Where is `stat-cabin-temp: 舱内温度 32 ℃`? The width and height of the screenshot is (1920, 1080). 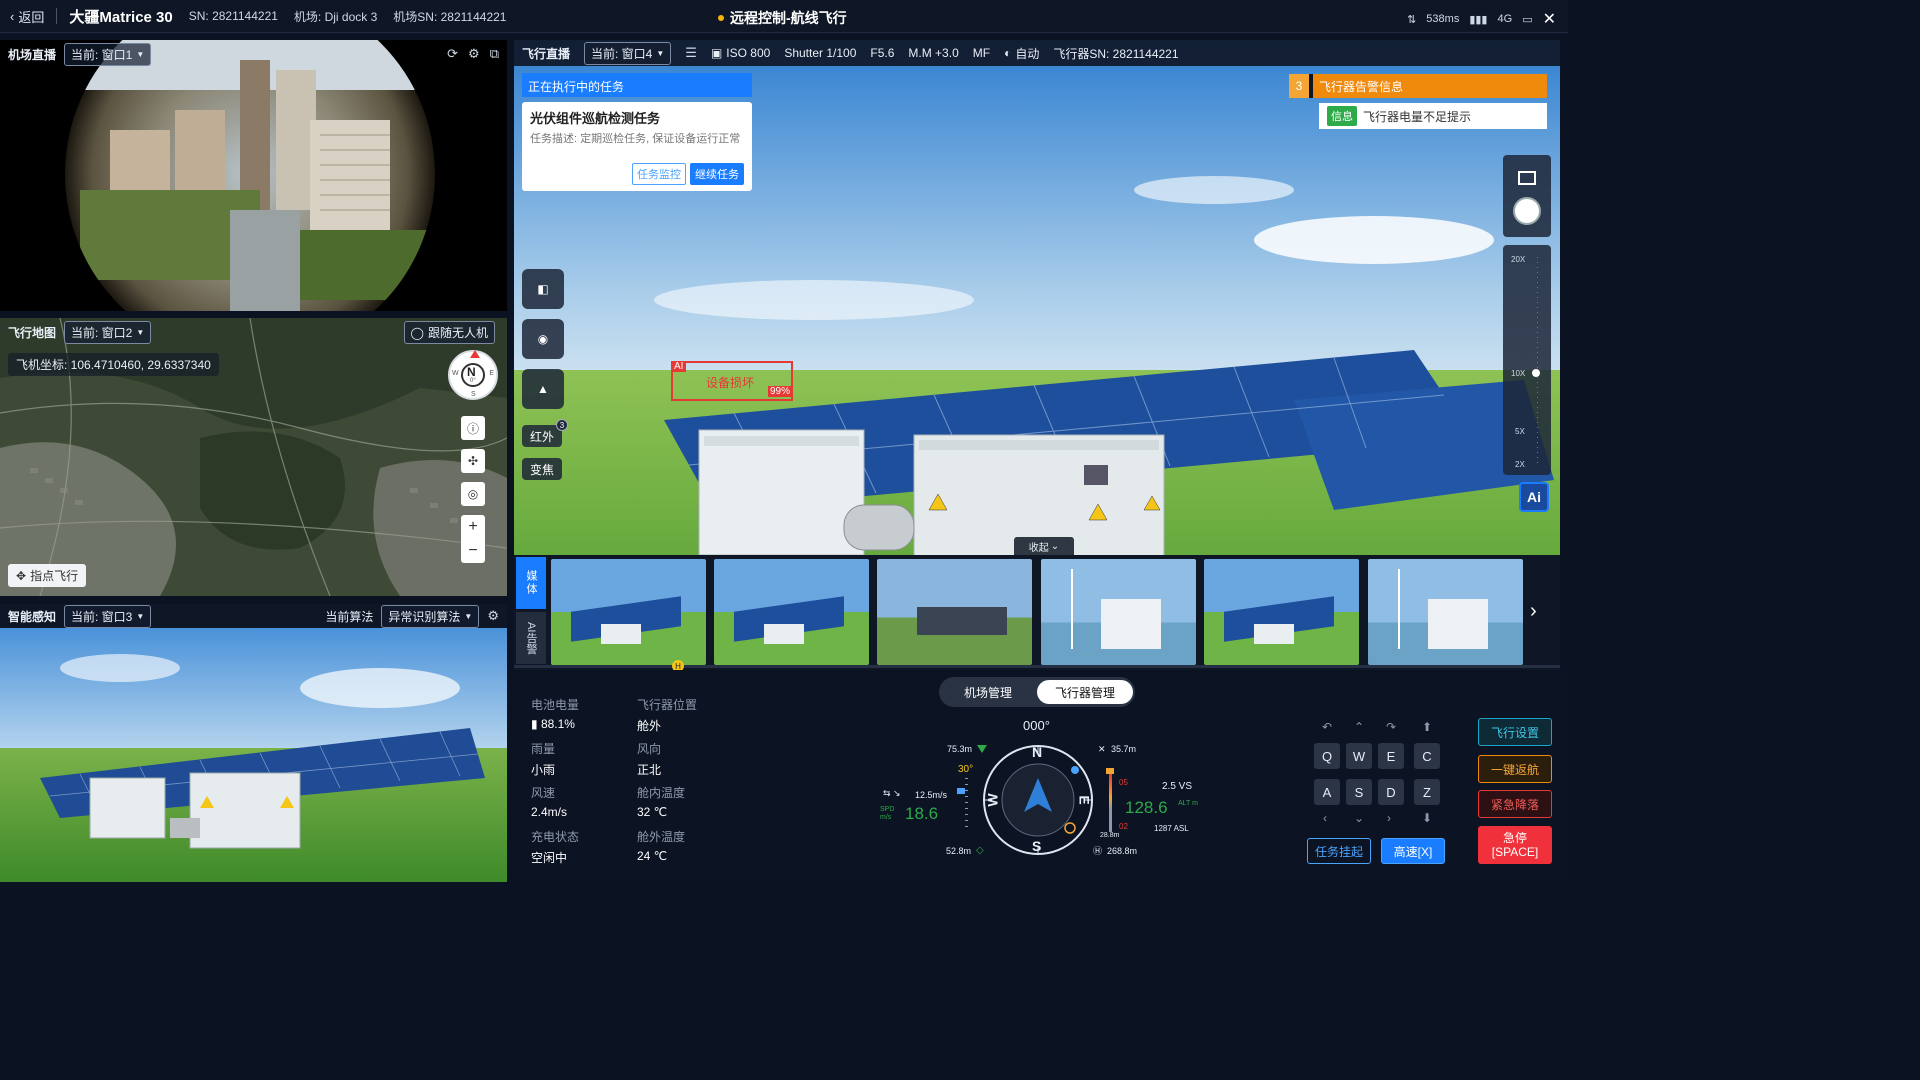
stat-cabin-temp: 舱内温度 32 ℃ is located at coordinates (661, 801).